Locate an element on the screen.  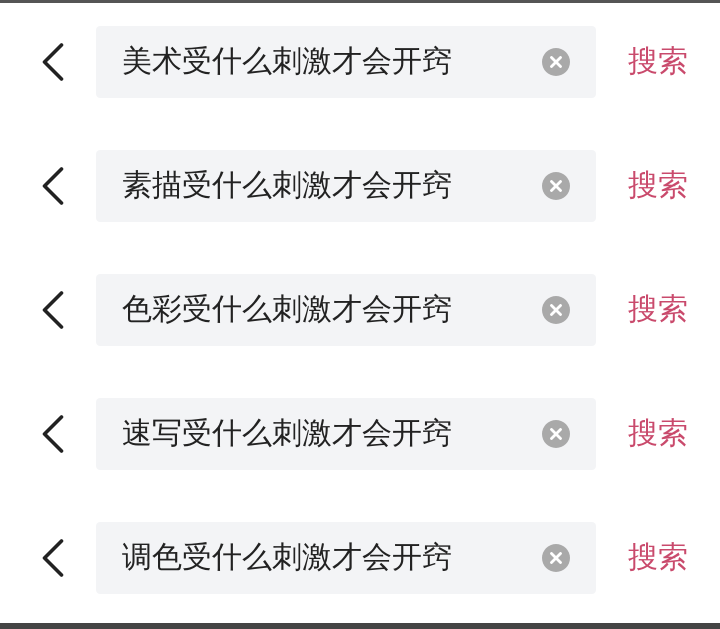
search-field: 色彩受什么刺激才会开窍 is located at coordinates (346, 310).